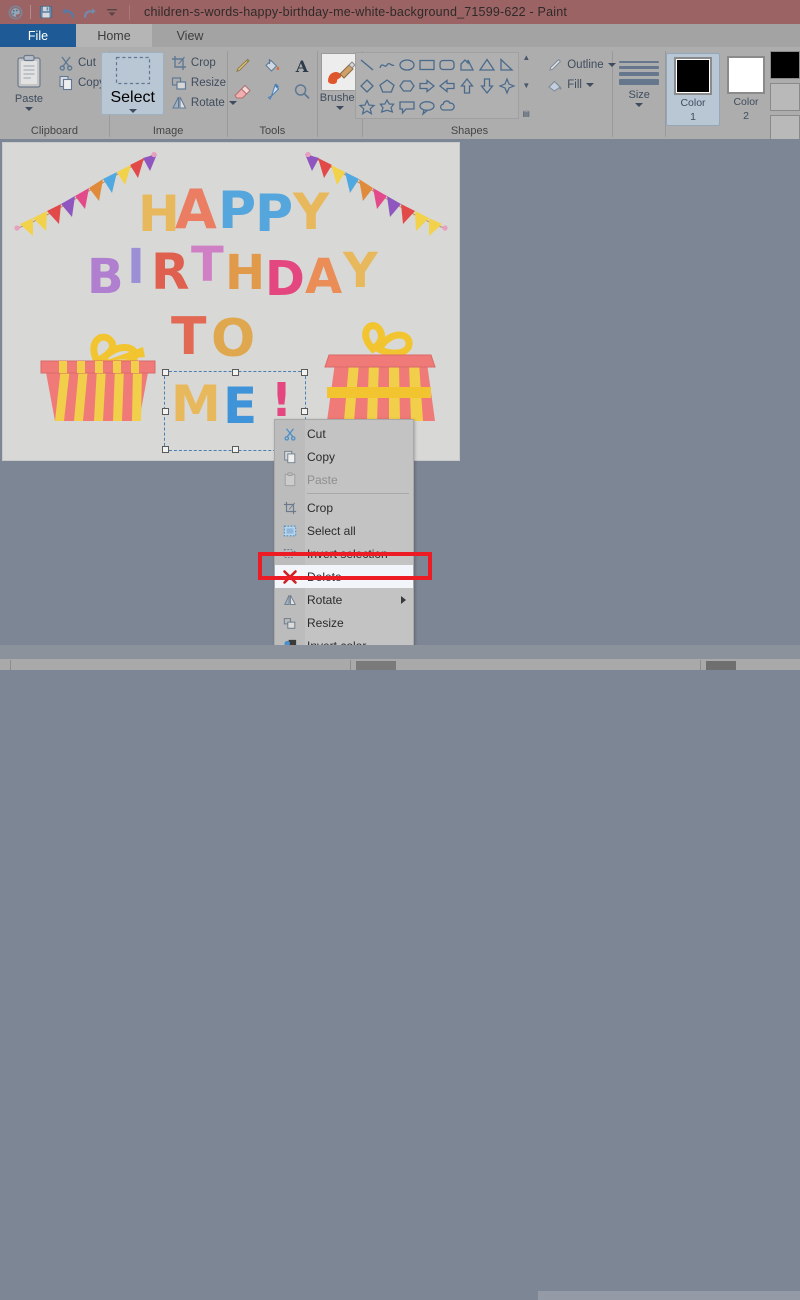 Image resolution: width=800 pixels, height=1300 pixels. Describe the element at coordinates (344, 433) in the screenshot. I see `context-menu-item-cut: Cut` at that location.